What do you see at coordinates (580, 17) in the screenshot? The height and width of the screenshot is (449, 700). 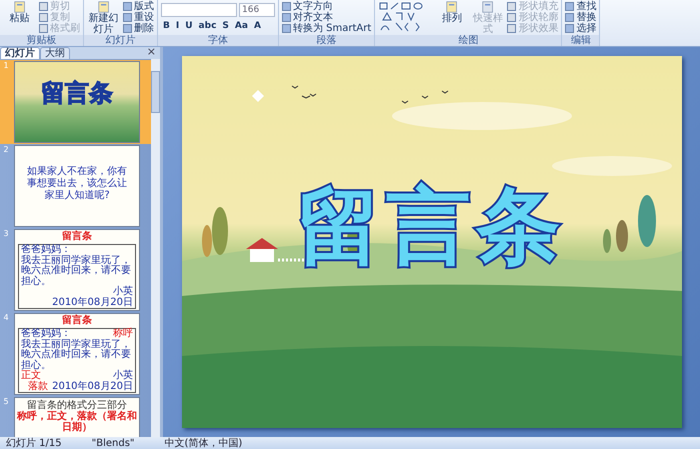 I see `ribbon-button: 替换` at bounding box center [580, 17].